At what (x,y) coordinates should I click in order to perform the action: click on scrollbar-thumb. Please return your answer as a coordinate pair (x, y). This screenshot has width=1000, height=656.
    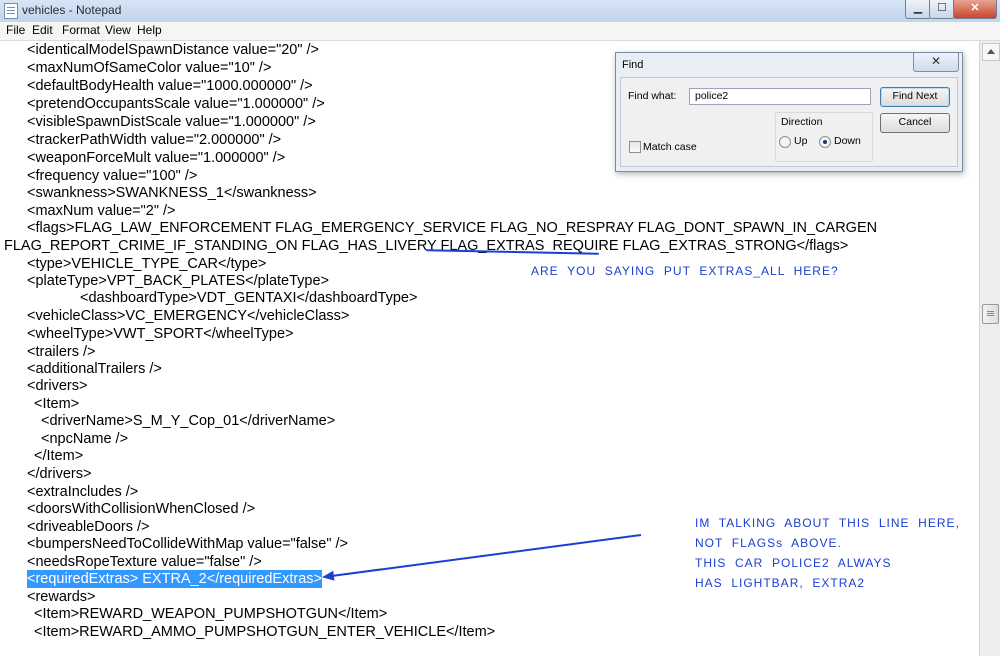
    Looking at the image, I should click on (990, 314).